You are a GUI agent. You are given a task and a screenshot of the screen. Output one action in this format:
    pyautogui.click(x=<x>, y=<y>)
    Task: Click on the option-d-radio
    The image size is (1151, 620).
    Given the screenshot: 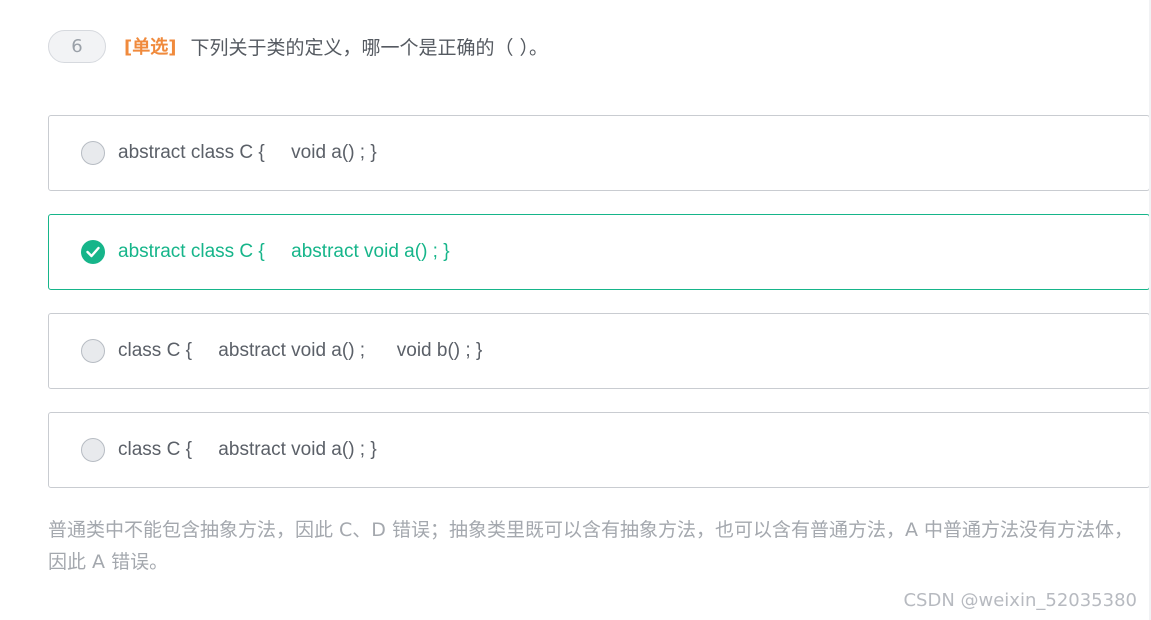 What is the action you would take?
    pyautogui.click(x=93, y=450)
    